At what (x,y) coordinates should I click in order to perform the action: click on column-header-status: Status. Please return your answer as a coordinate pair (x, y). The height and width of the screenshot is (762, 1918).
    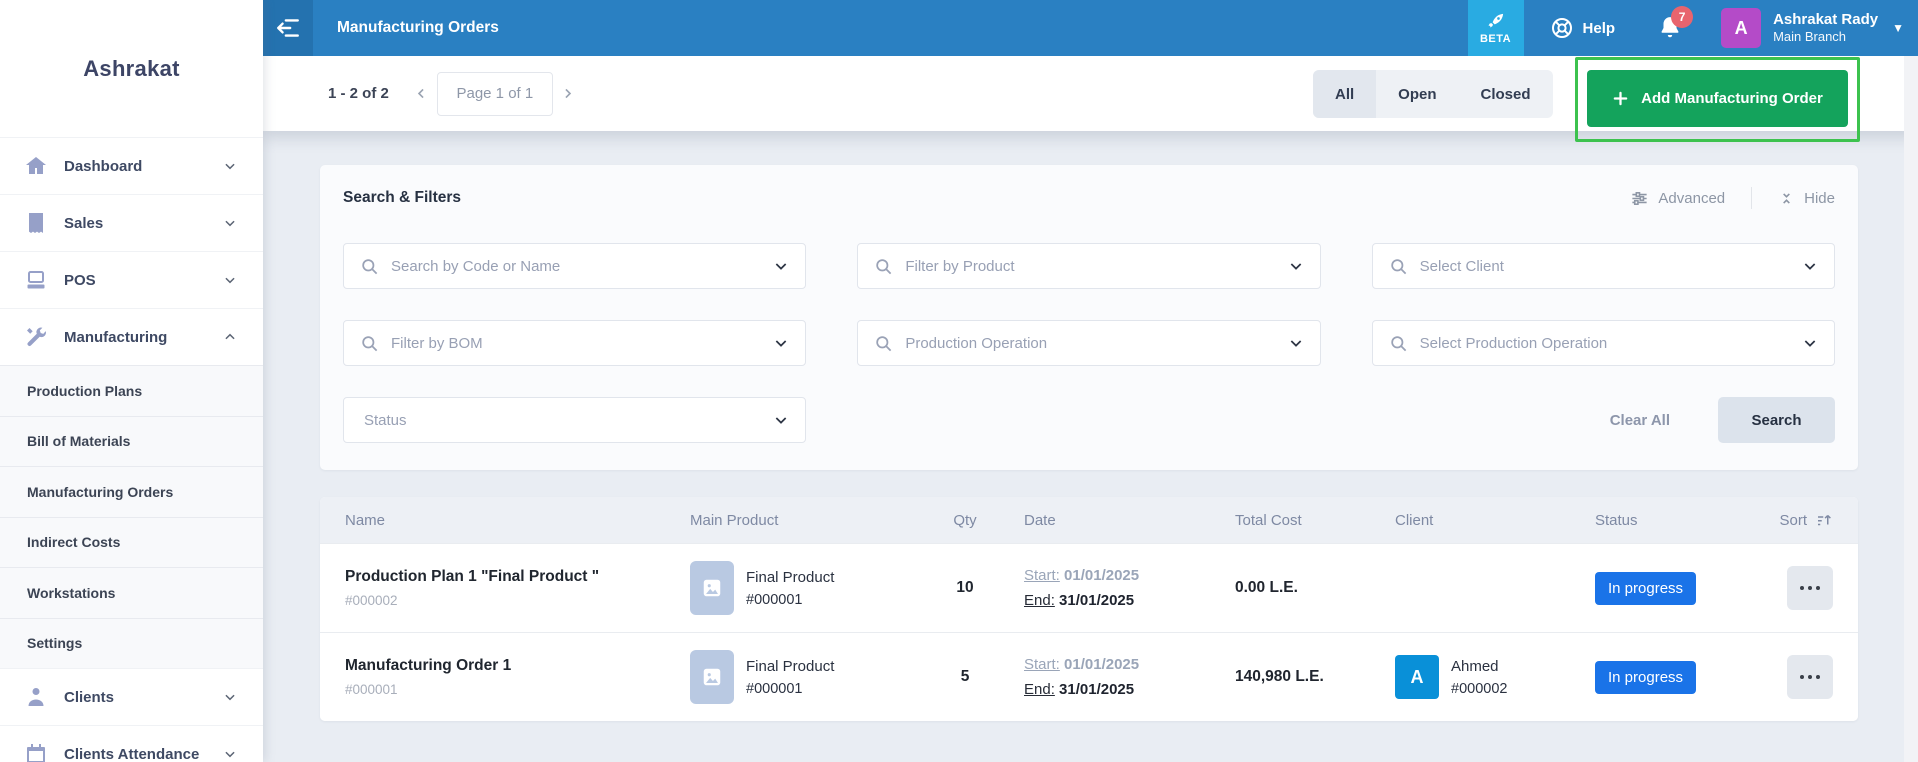
    Looking at the image, I should click on (1616, 520).